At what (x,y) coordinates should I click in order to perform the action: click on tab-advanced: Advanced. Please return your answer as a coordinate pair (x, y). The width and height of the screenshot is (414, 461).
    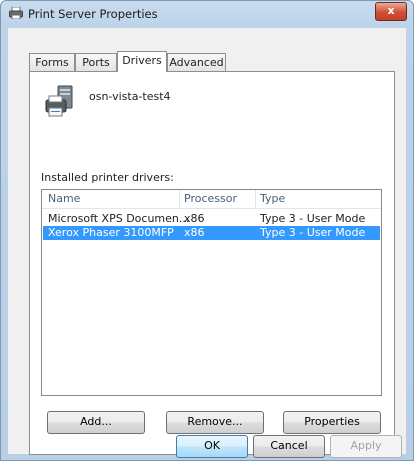
    Looking at the image, I should click on (196, 62).